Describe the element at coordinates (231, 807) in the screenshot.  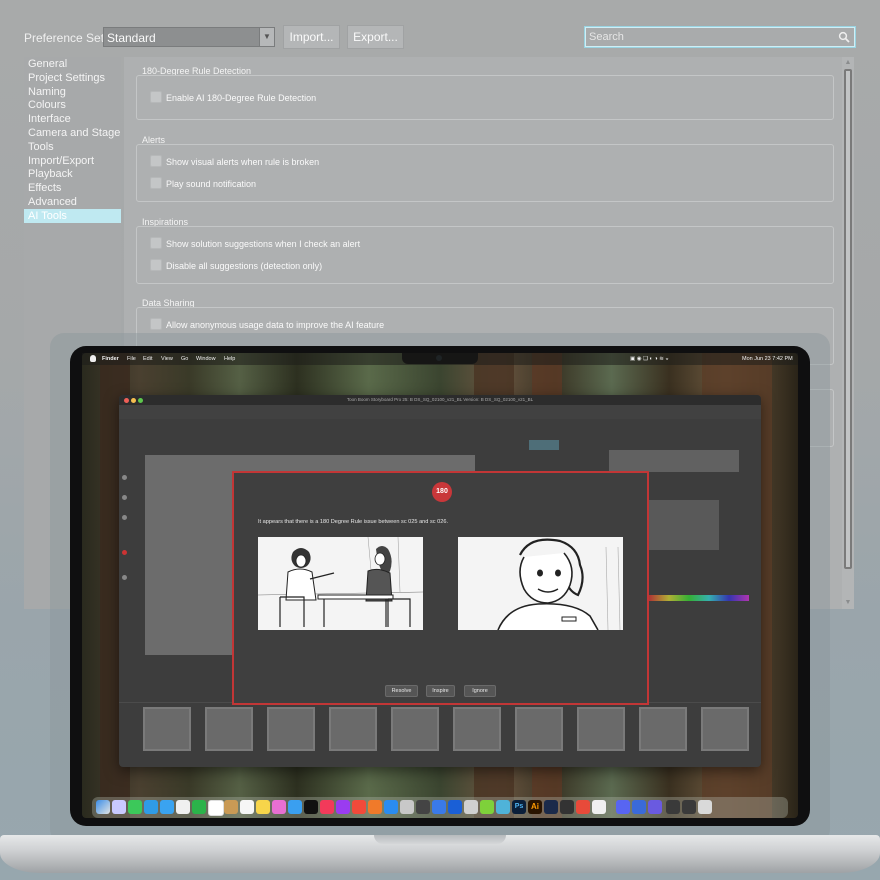
I see `contacts-icon` at that location.